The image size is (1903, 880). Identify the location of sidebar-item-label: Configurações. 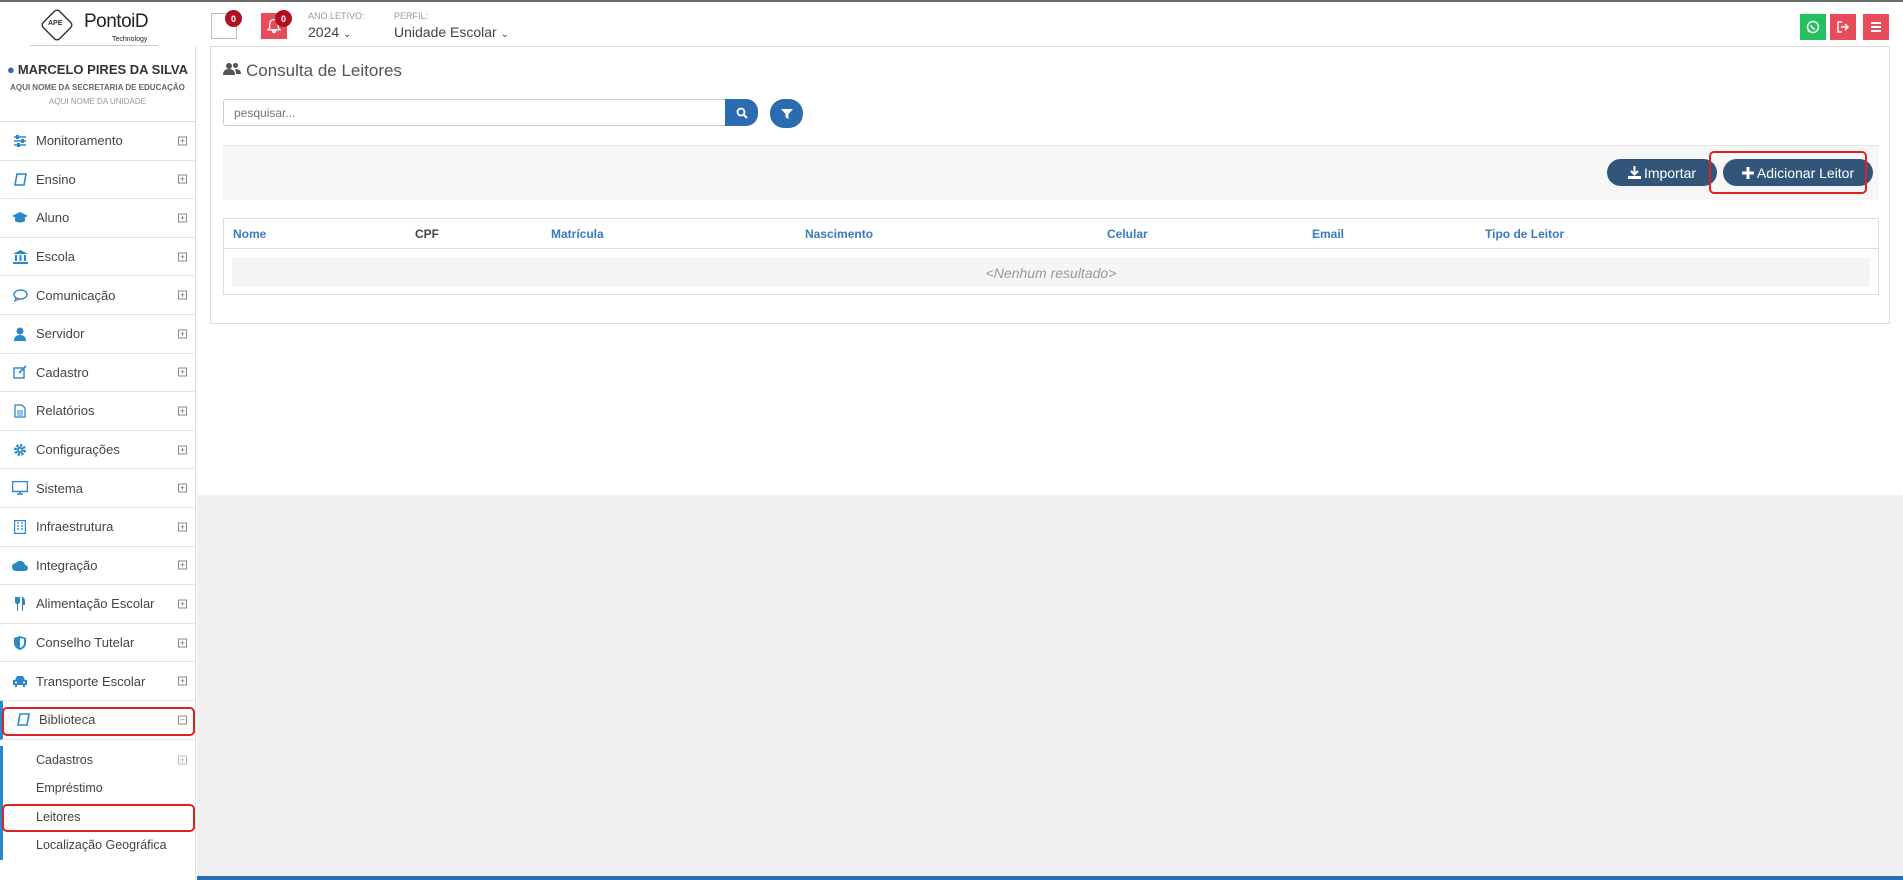
(78, 450).